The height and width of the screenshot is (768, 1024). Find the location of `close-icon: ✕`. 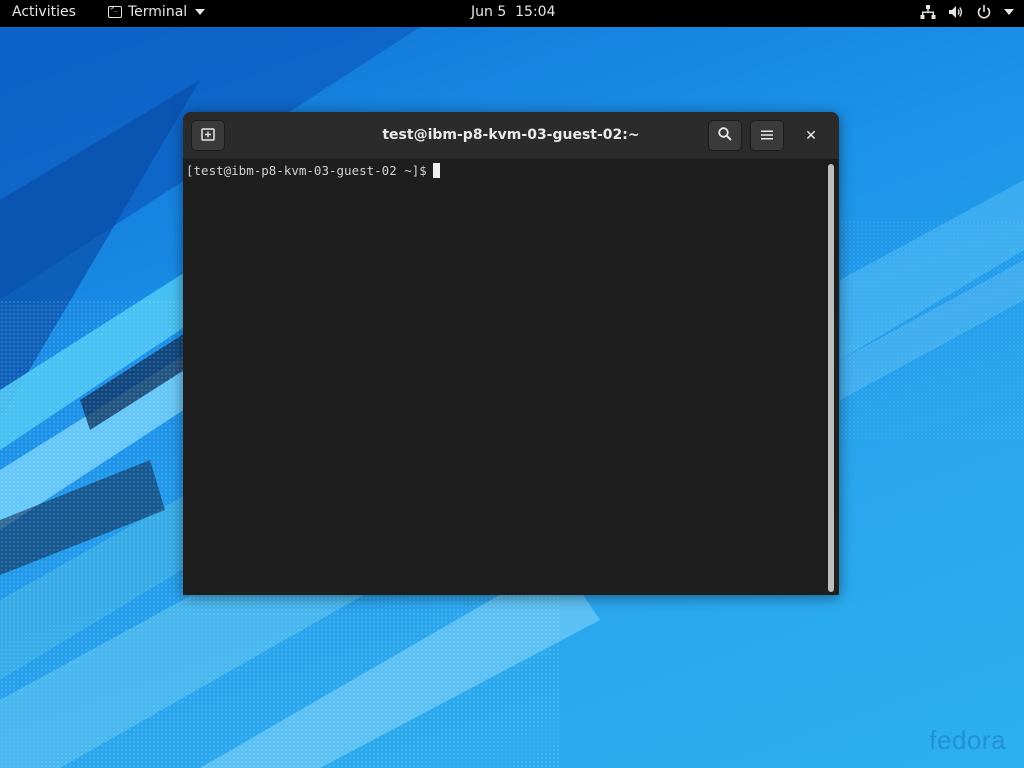

close-icon: ✕ is located at coordinates (811, 135).